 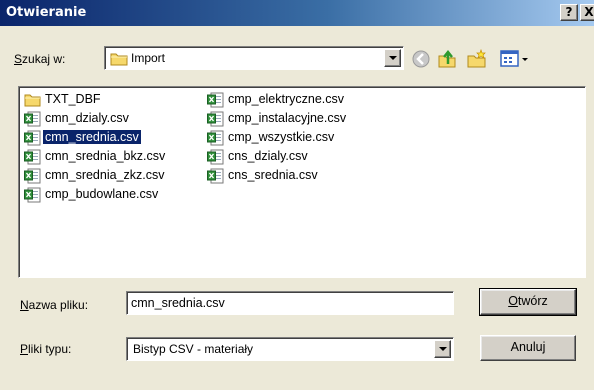 What do you see at coordinates (105, 156) in the screenshot?
I see `file-item-label: cmn_srednia_bkz.csv` at bounding box center [105, 156].